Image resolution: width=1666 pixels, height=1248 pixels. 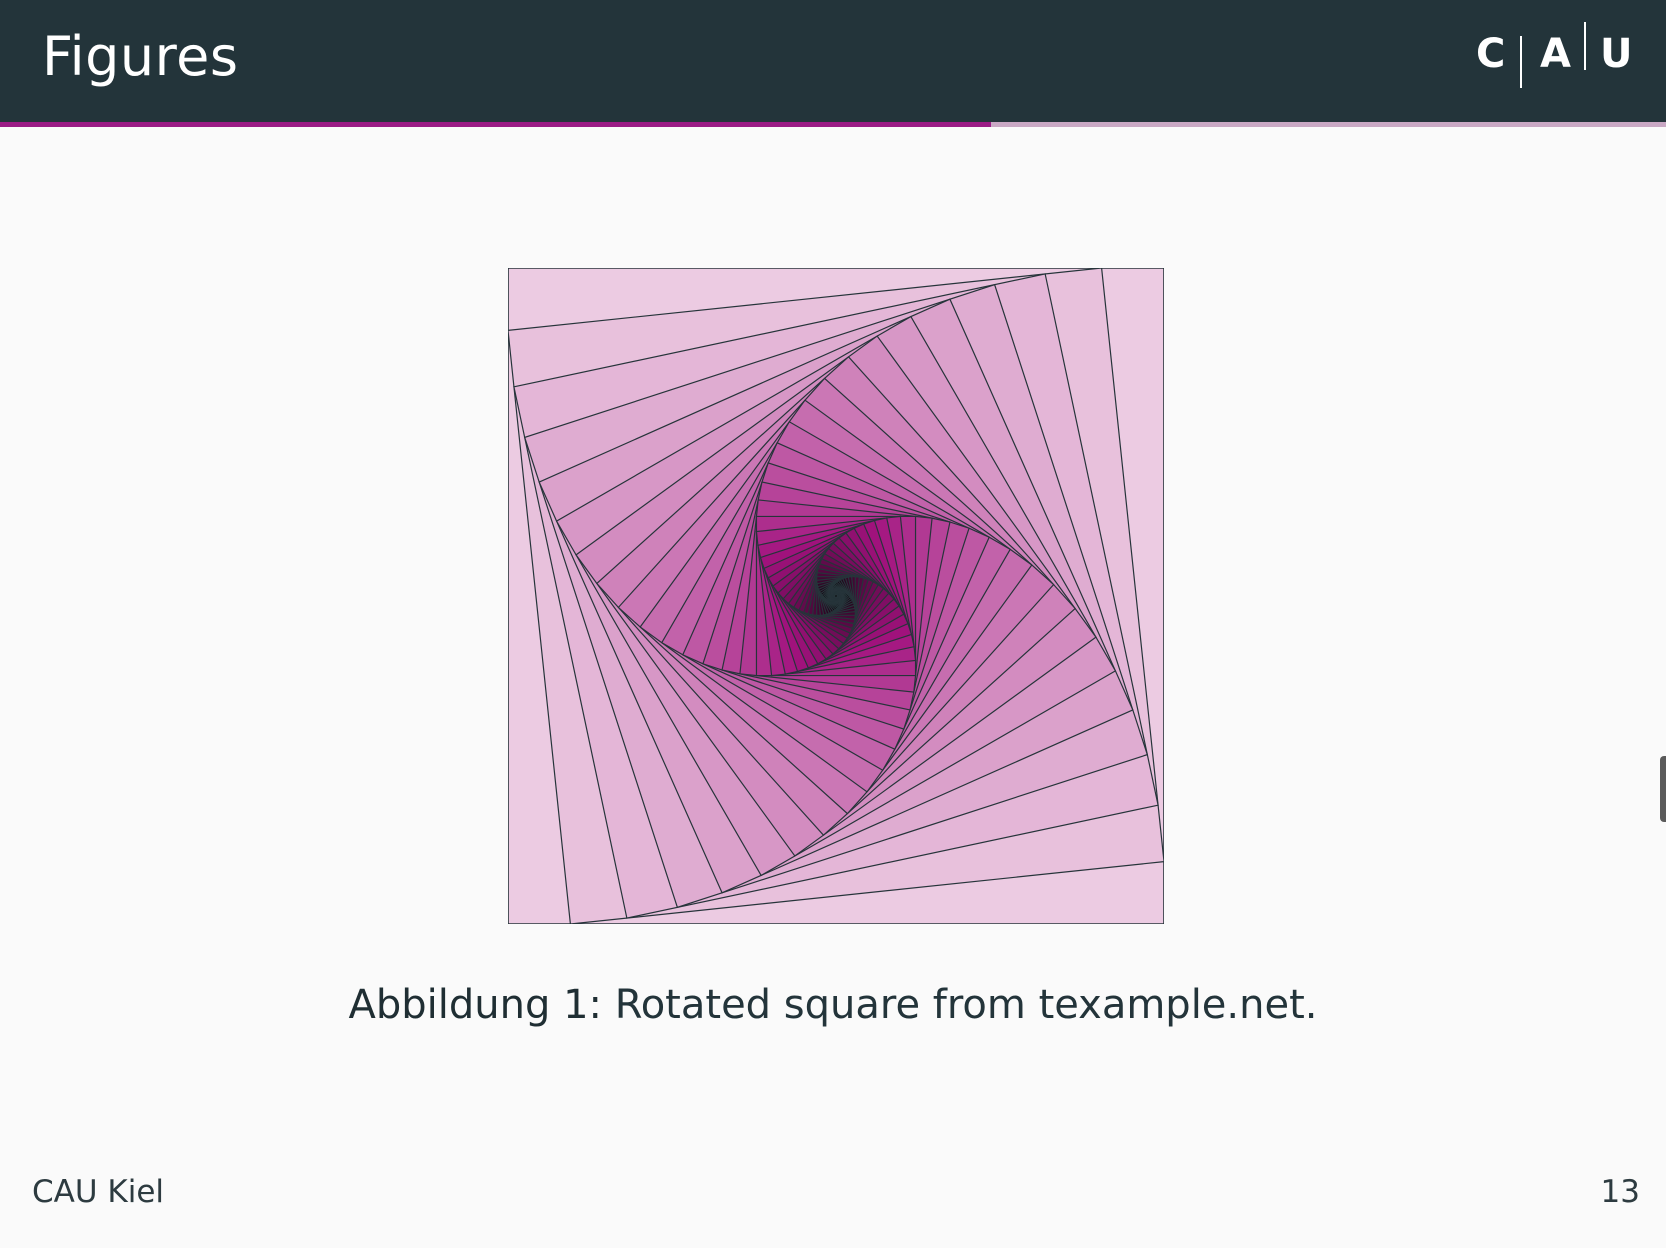 I want to click on footer-institution: CAU Kiel, so click(x=98, y=1192).